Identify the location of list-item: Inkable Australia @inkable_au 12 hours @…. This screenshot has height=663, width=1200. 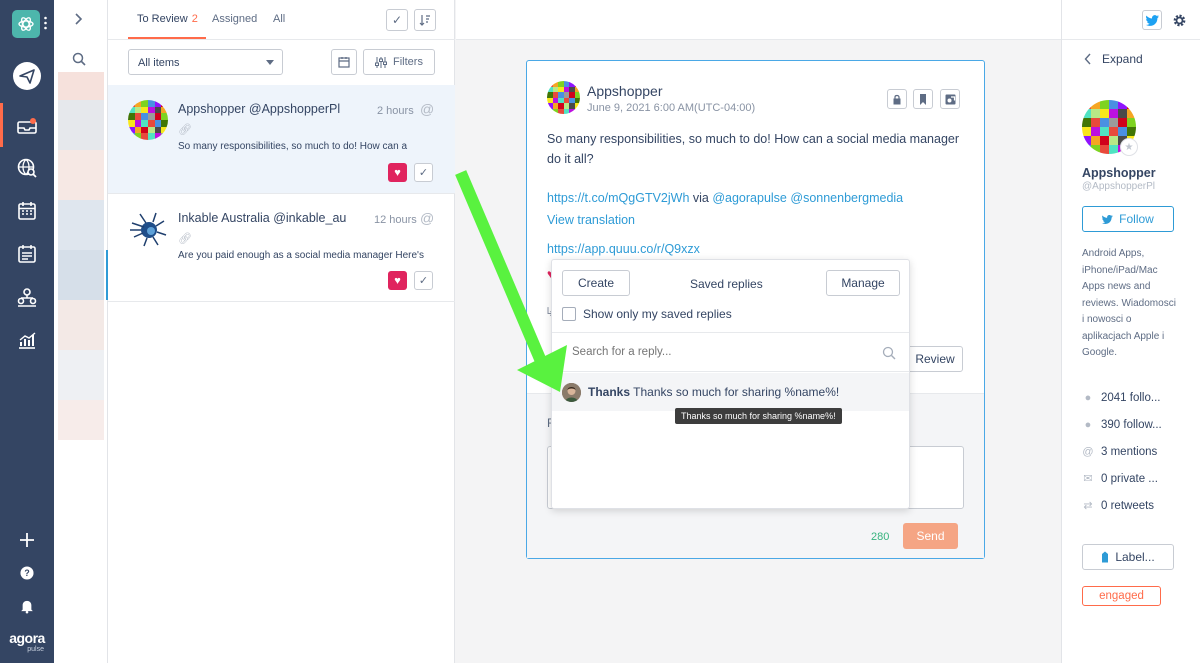
(281, 248).